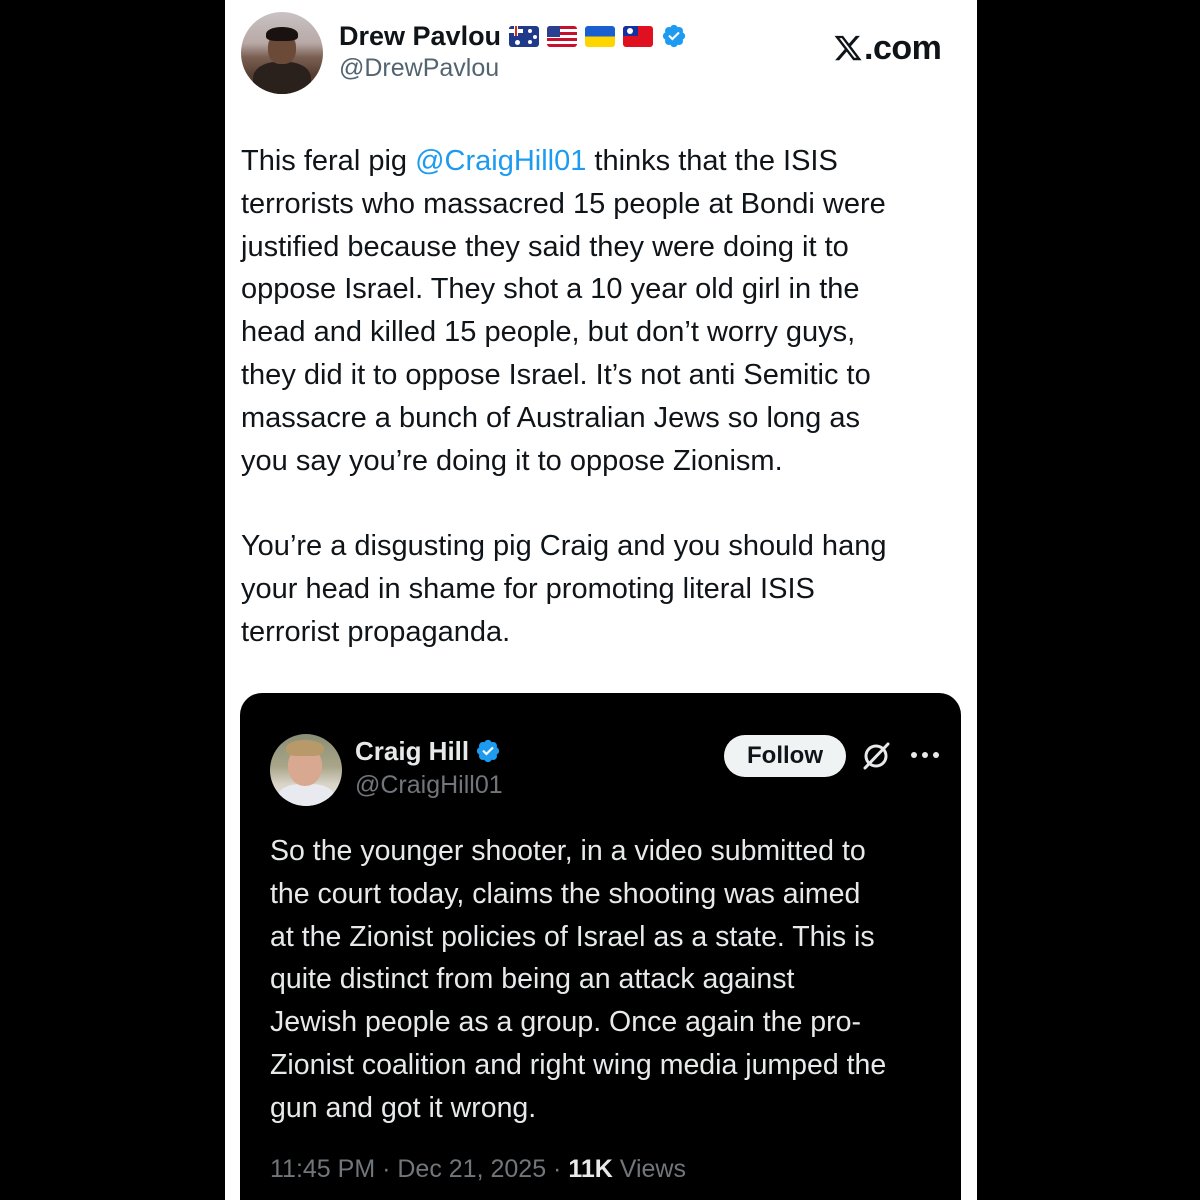  What do you see at coordinates (306, 795) in the screenshot?
I see `avatar-shirt` at bounding box center [306, 795].